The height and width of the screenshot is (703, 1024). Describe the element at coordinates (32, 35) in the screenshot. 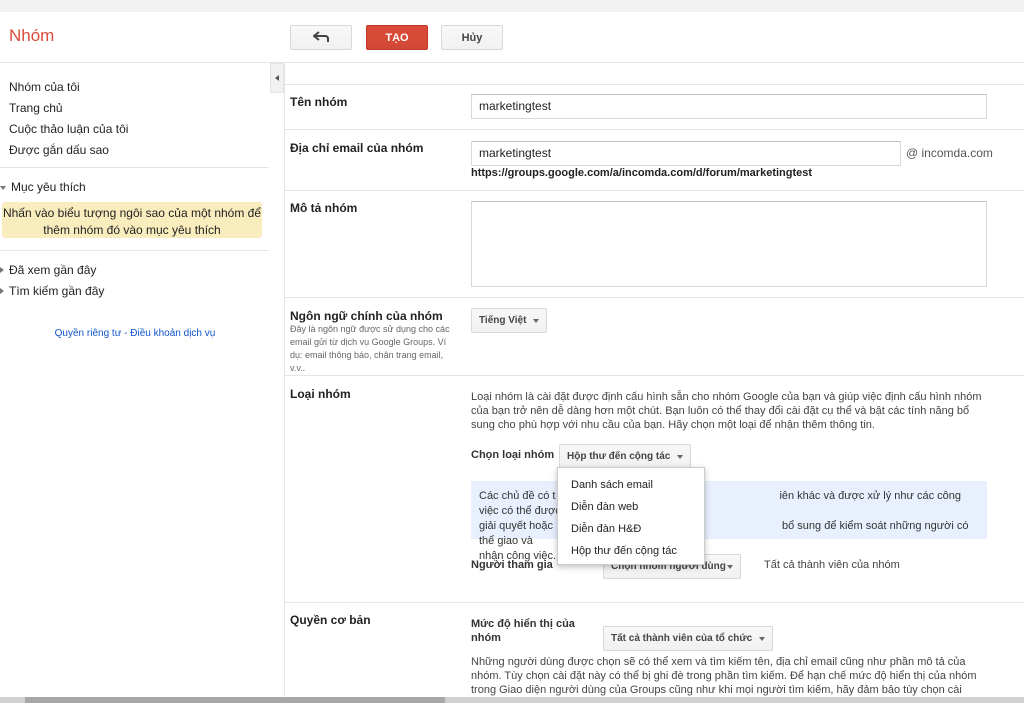

I see `brand-title: Nhóm` at that location.